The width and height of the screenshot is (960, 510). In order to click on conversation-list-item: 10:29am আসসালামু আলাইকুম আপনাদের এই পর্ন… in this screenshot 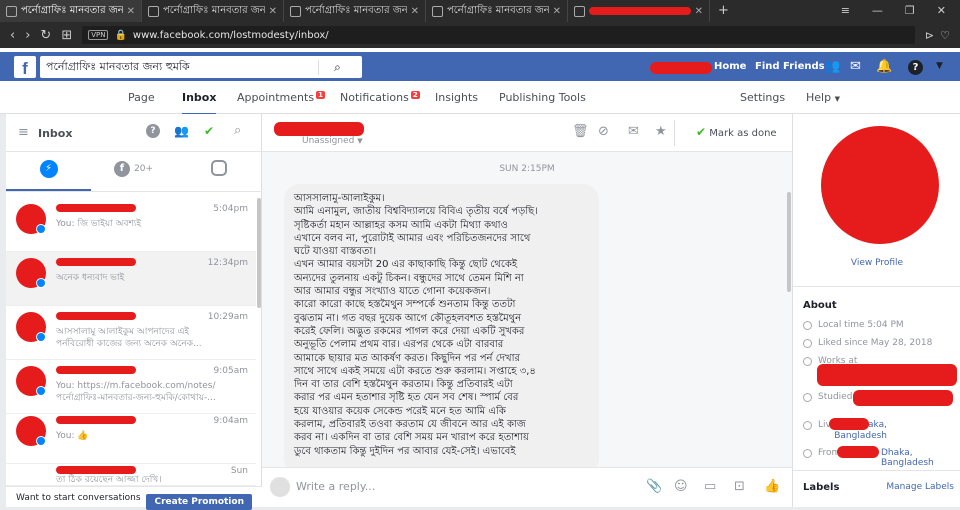, I will do `click(131, 333)`.